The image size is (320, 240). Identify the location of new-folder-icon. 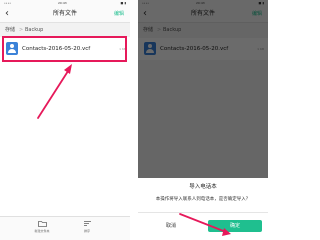
(42, 224).